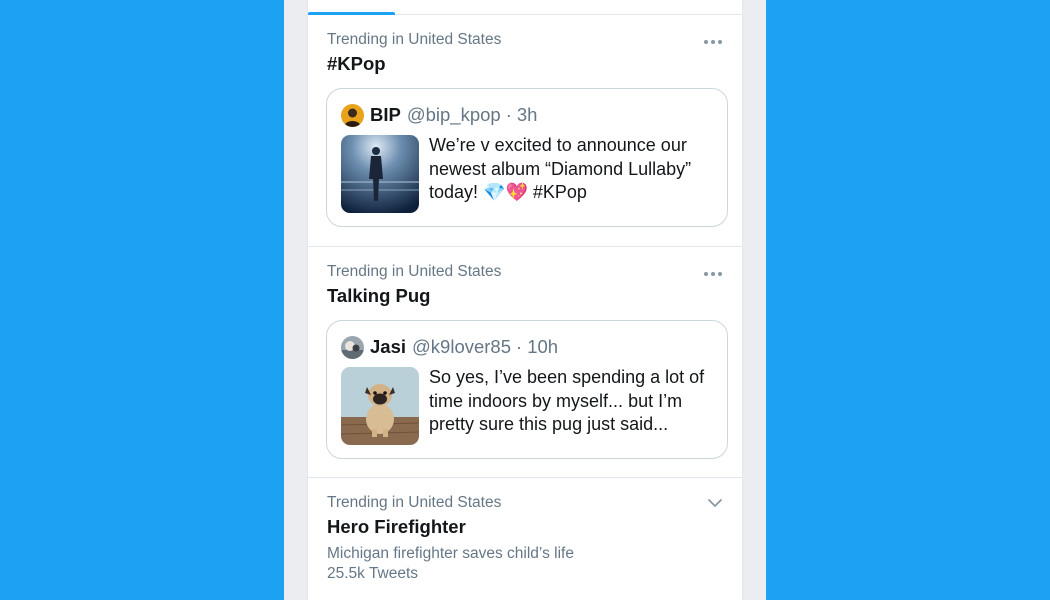 This screenshot has width=1050, height=600. I want to click on tab-bar, so click(525, 7).